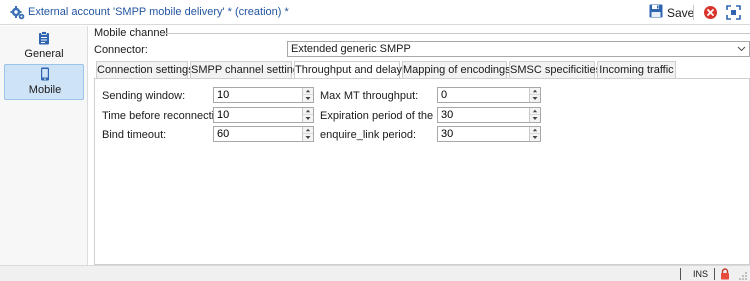 This screenshot has width=750, height=281. What do you see at coordinates (456, 70) in the screenshot?
I see `tab-mapping-of-encodings: Mapping of encodings` at bounding box center [456, 70].